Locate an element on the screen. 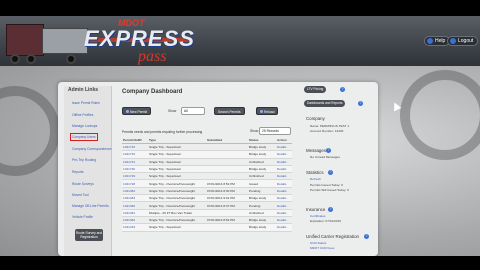 The height and width of the screenshot is (270, 480). new-permit-button: New Permit is located at coordinates (137, 111).